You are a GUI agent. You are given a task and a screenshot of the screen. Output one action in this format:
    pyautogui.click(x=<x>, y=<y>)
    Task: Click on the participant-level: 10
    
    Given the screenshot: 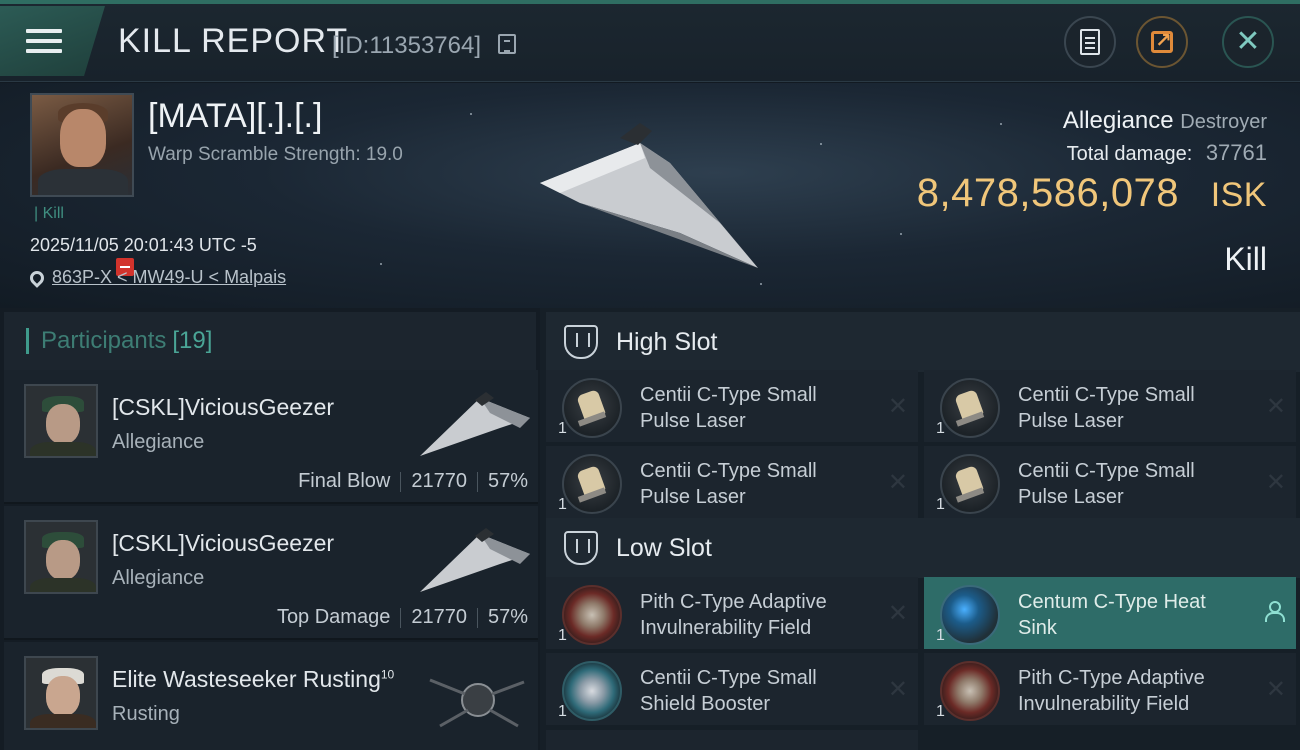 What is the action you would take?
    pyautogui.click(x=387, y=674)
    